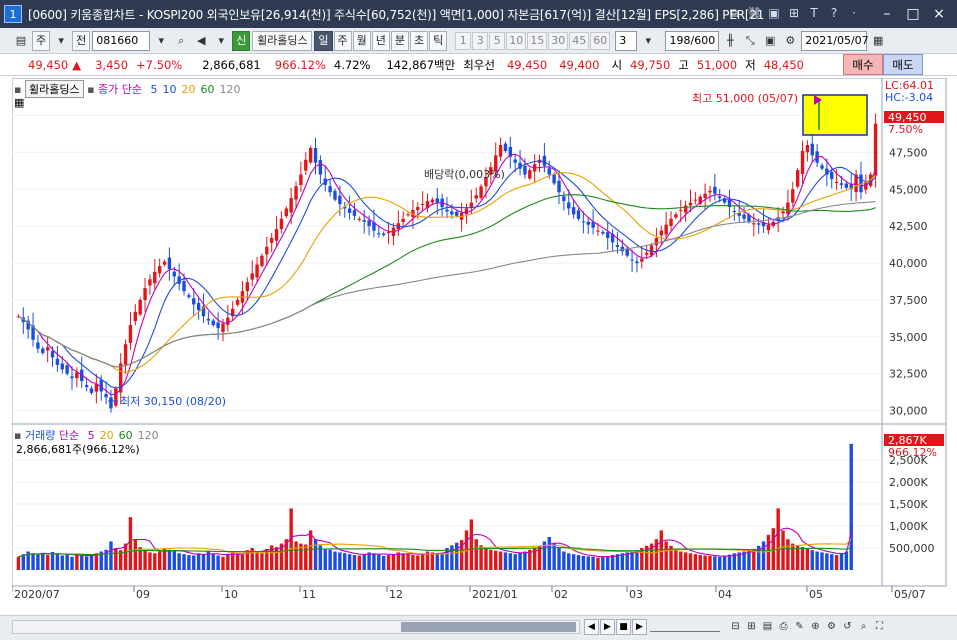  What do you see at coordinates (750, 41) in the screenshot?
I see `indicator-icon: ⤡` at bounding box center [750, 41].